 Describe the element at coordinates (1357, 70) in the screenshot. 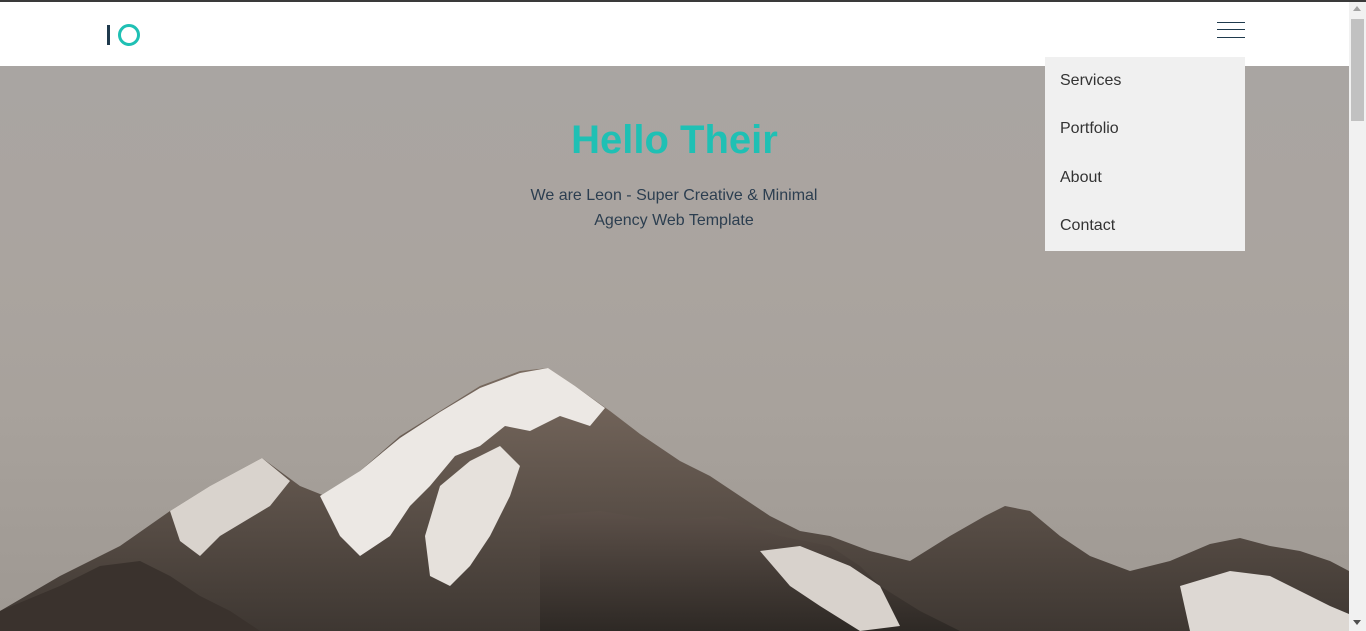

I see `scrollbar-thumb` at that location.